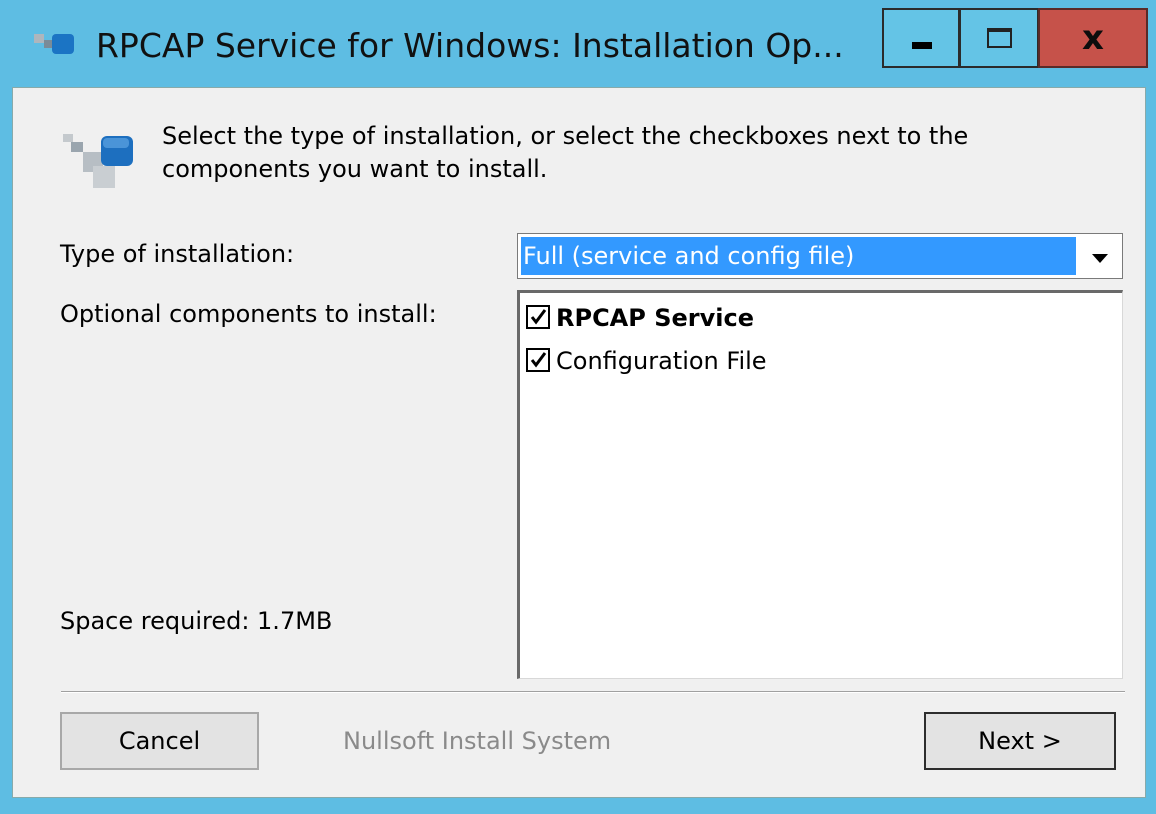 This screenshot has width=1156, height=814. I want to click on next-button: Next >, so click(1020, 741).